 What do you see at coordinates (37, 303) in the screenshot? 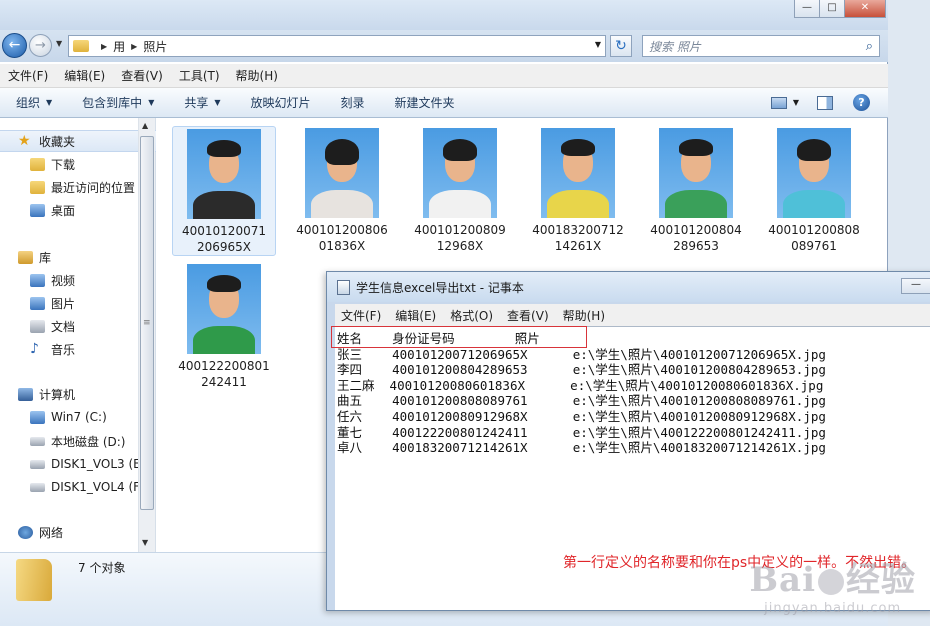
I see `picture-icon` at bounding box center [37, 303].